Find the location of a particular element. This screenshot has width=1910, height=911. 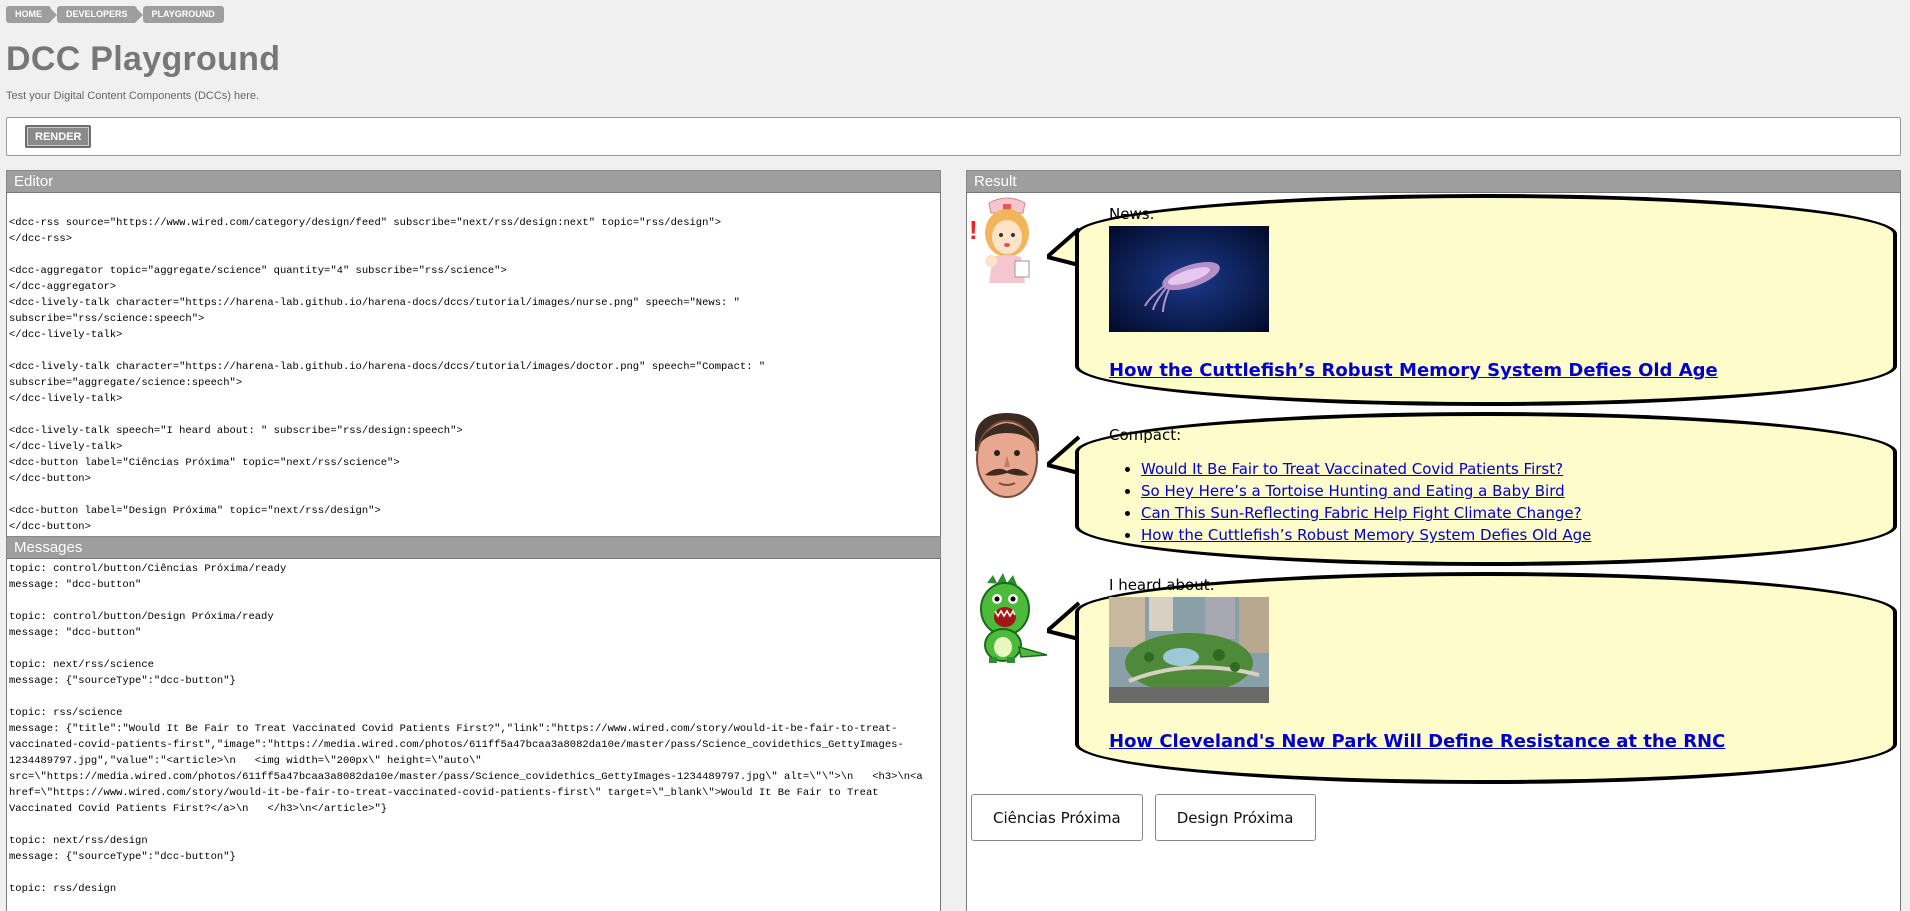

cuttlefish-image is located at coordinates (1189, 279).